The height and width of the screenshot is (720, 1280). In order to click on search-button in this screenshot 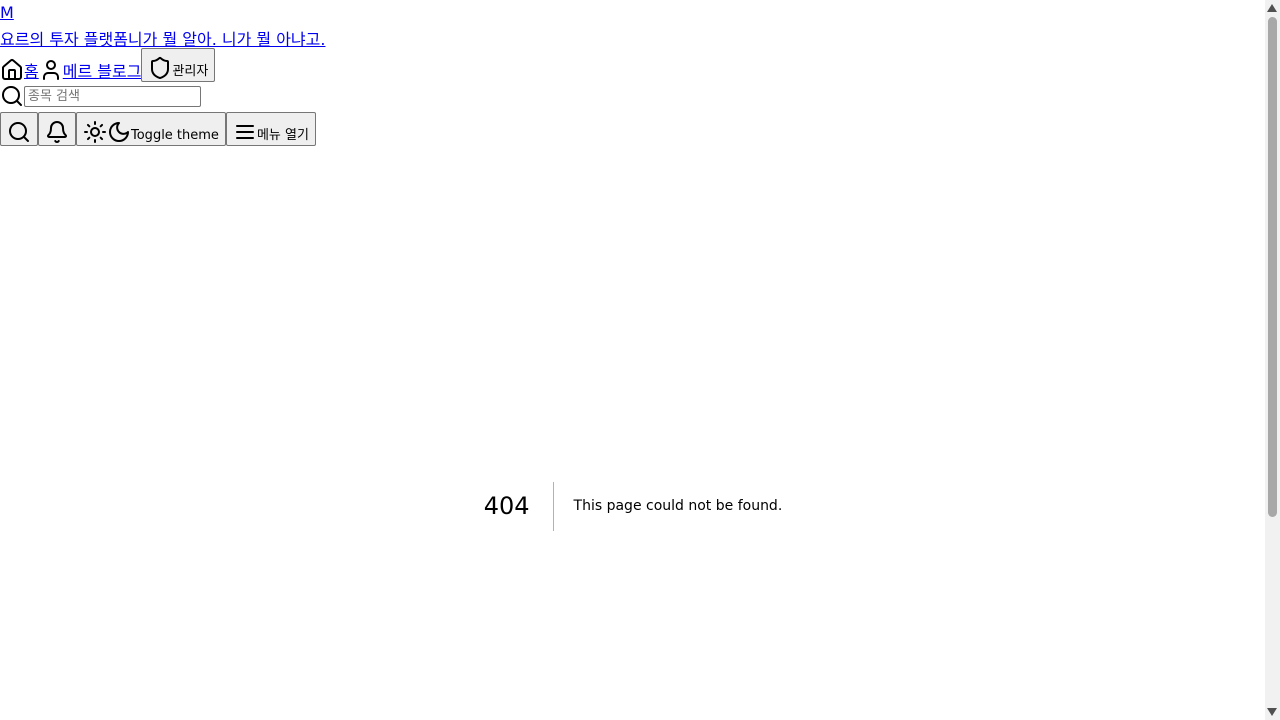, I will do `click(19, 129)`.